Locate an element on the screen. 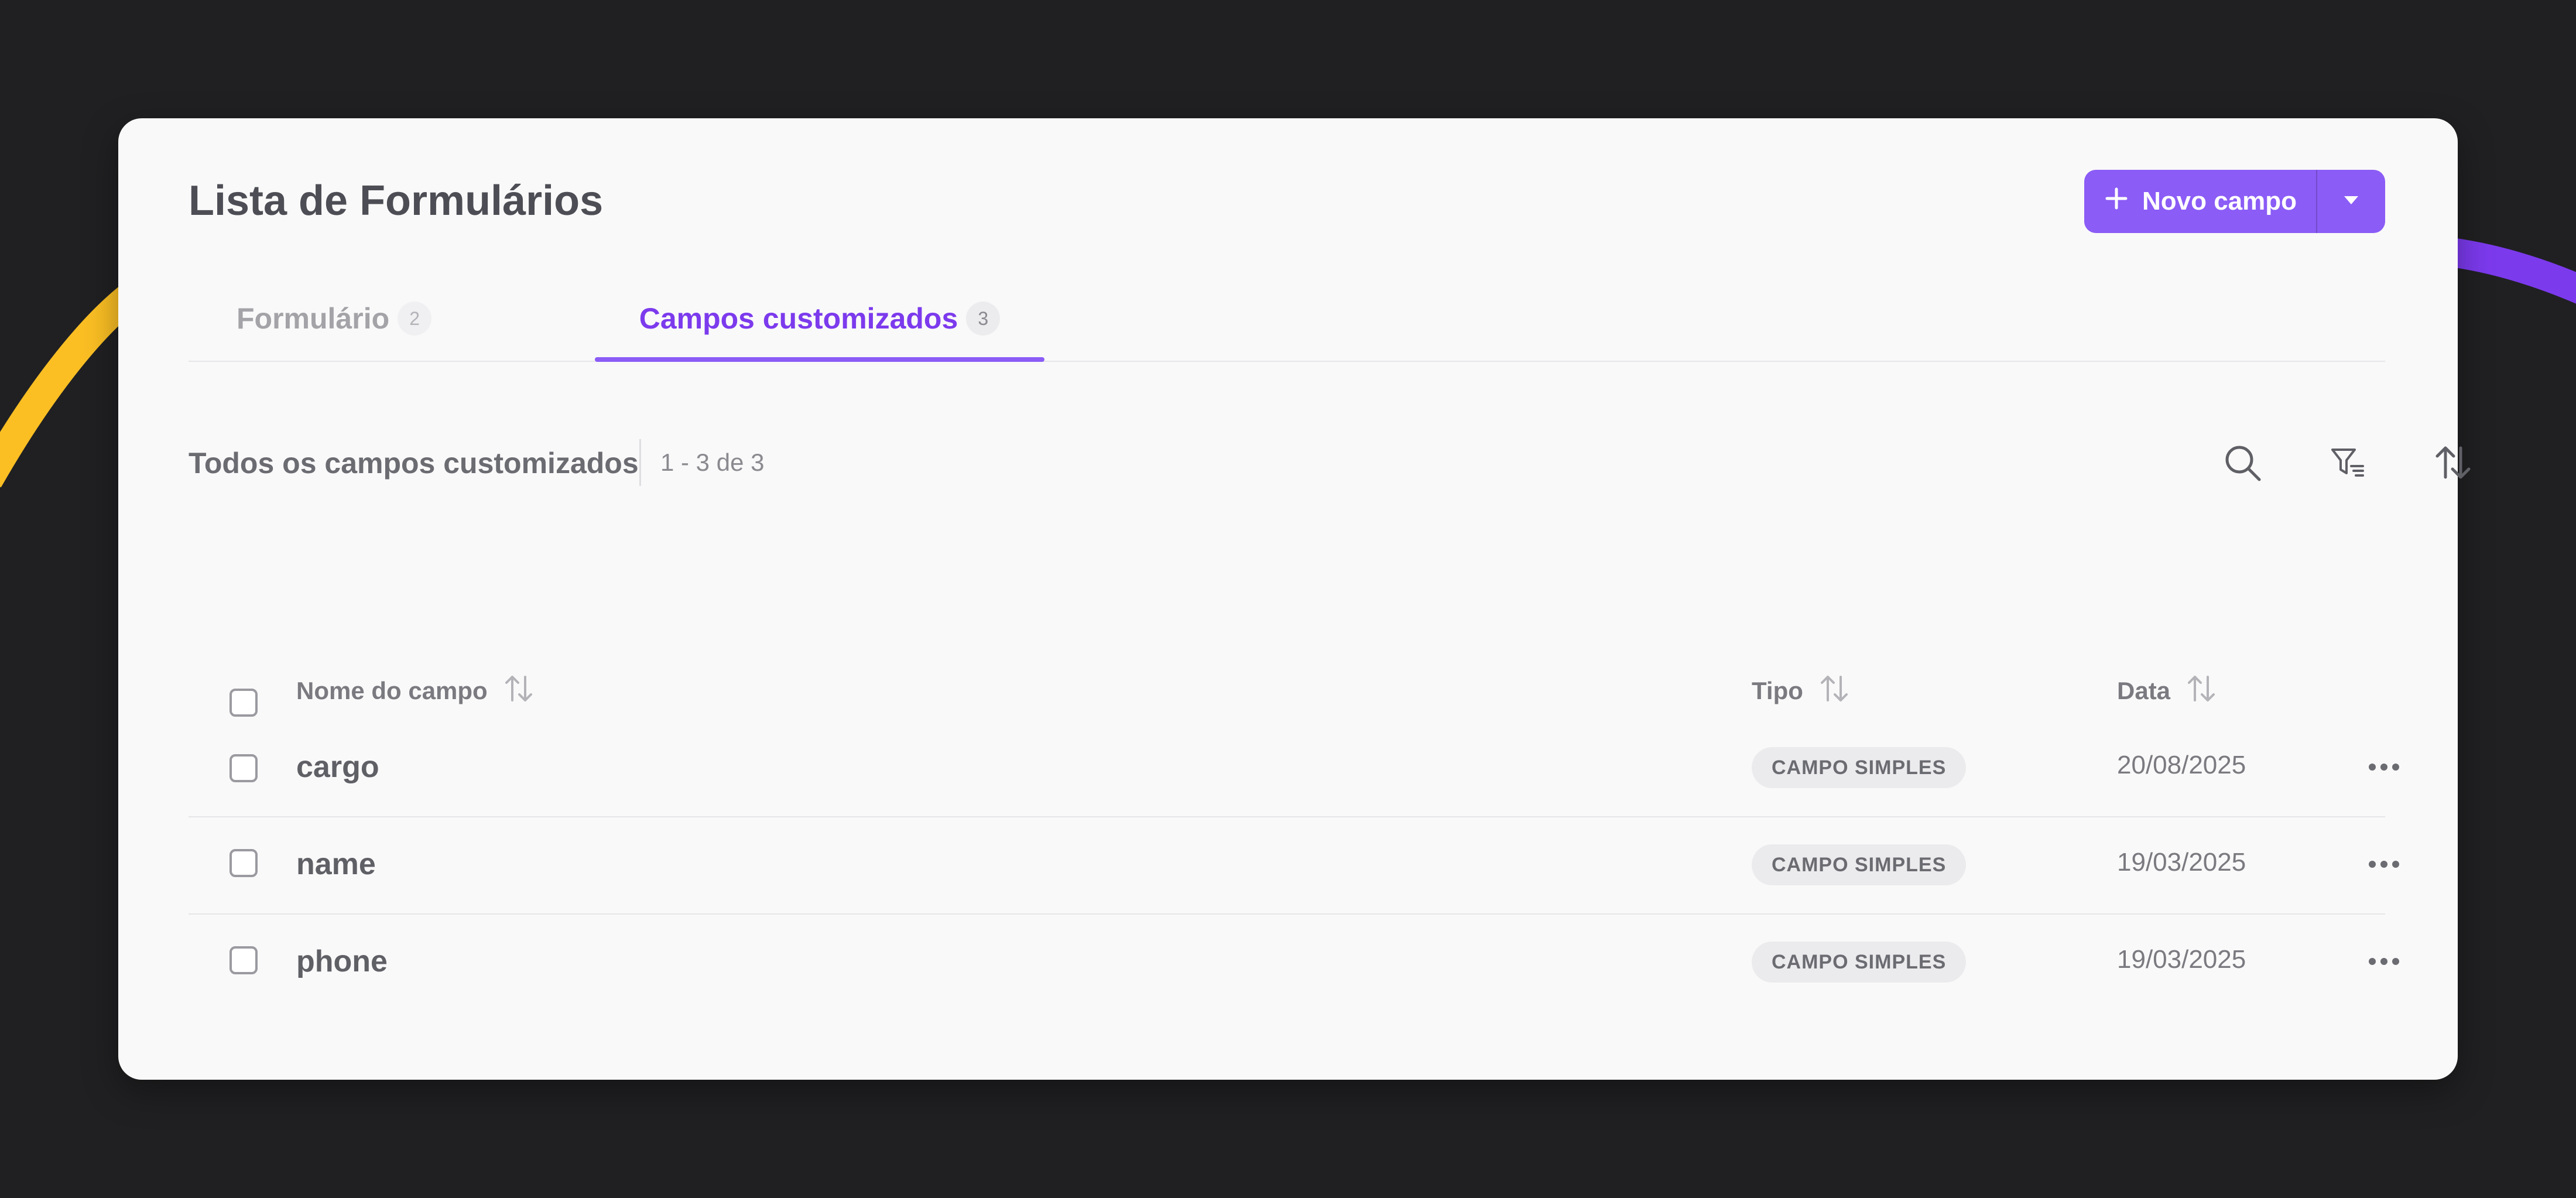 The image size is (2576, 1198). column-label: Data is located at coordinates (2144, 690).